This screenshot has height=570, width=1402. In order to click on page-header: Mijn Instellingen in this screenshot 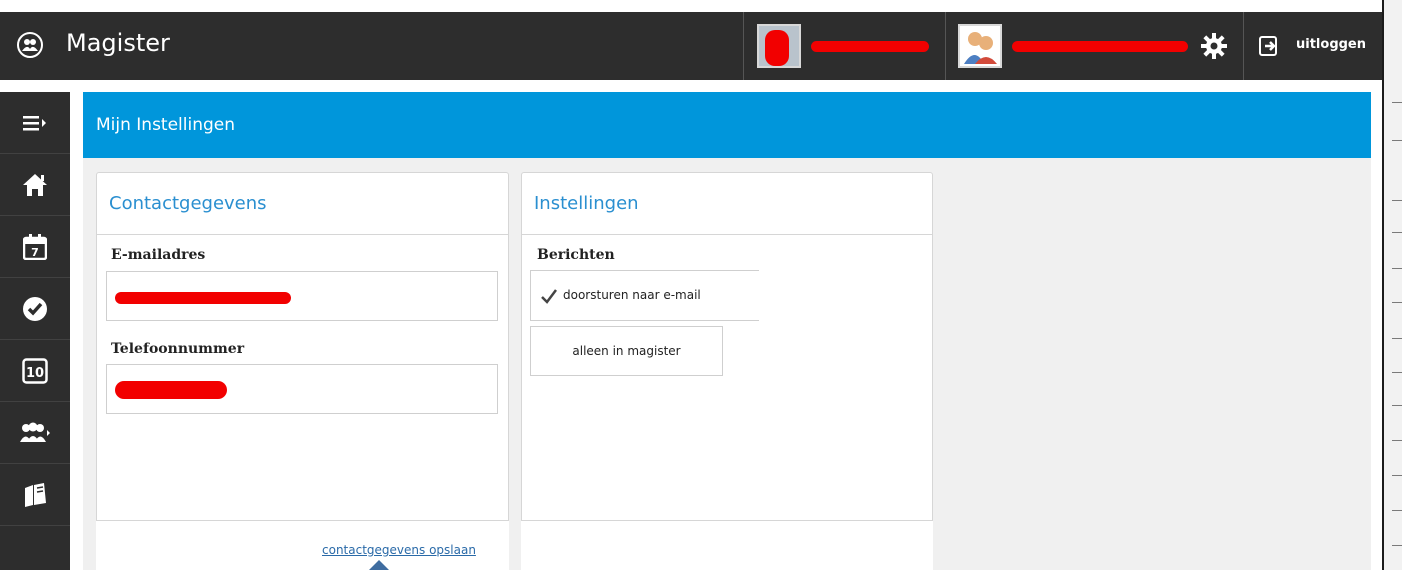, I will do `click(727, 125)`.